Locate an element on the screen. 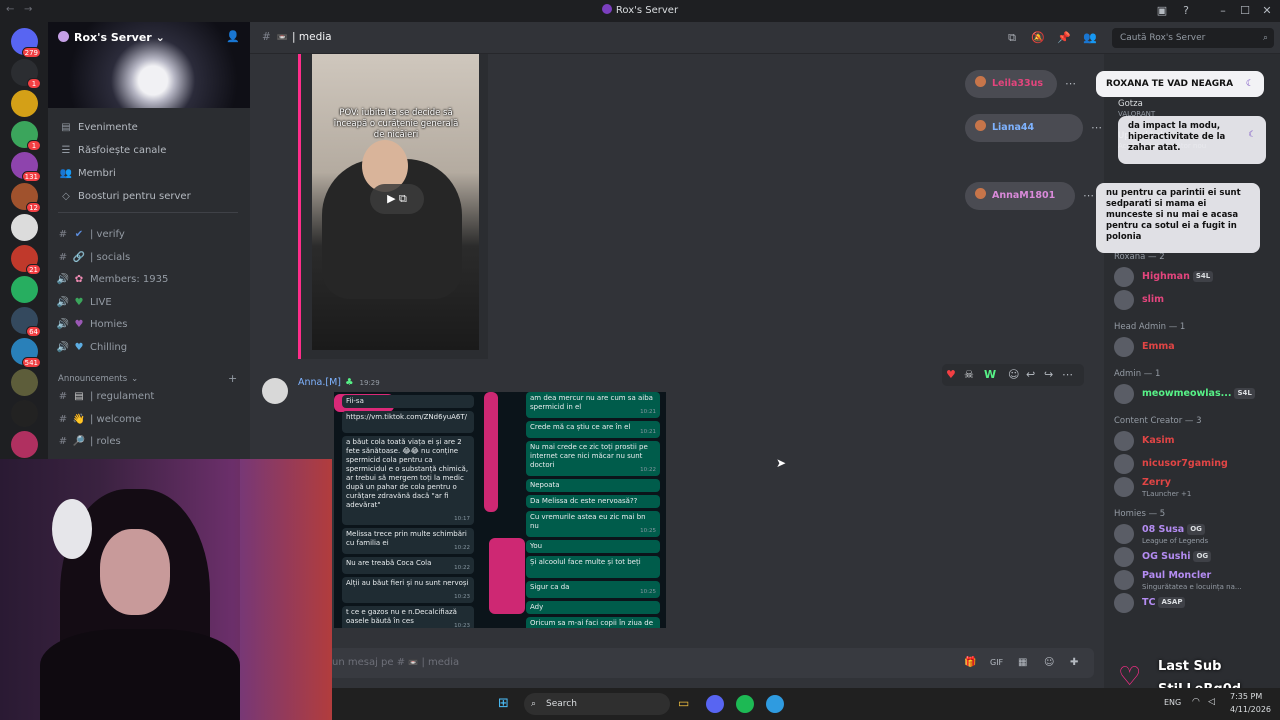 The image size is (1280, 720). member-item: Zerry TLauncher +1 is located at coordinates (1195, 487).